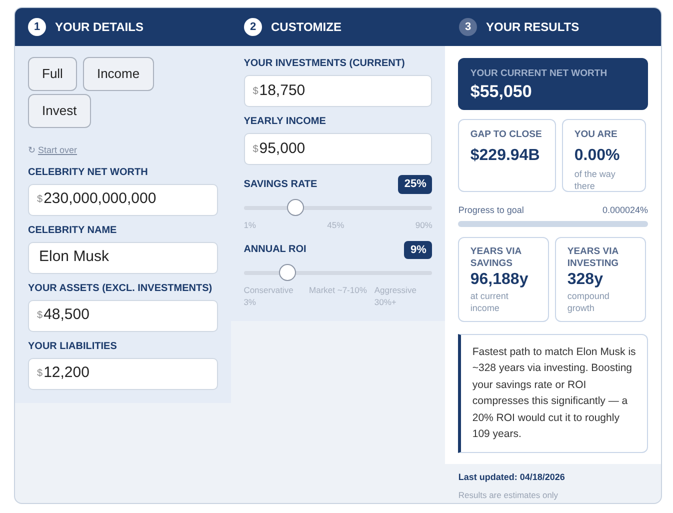  Describe the element at coordinates (554, 393) in the screenshot. I see `insight-text: Fastest path to match Elon Musk is ~328 years via investing. Boosting your savings rate or ROI compresses this significantly — a 20% ROI would cut it to roughly 109 years.` at that location.